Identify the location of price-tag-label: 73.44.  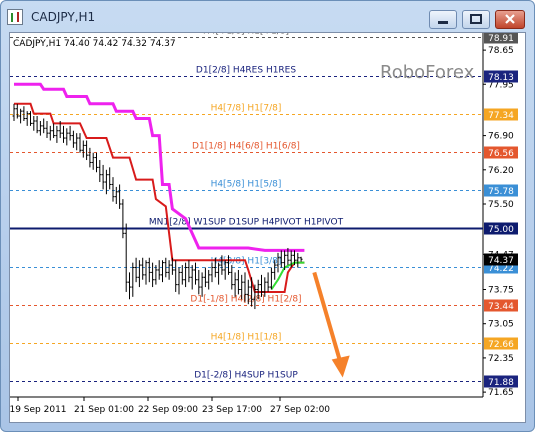
(501, 307).